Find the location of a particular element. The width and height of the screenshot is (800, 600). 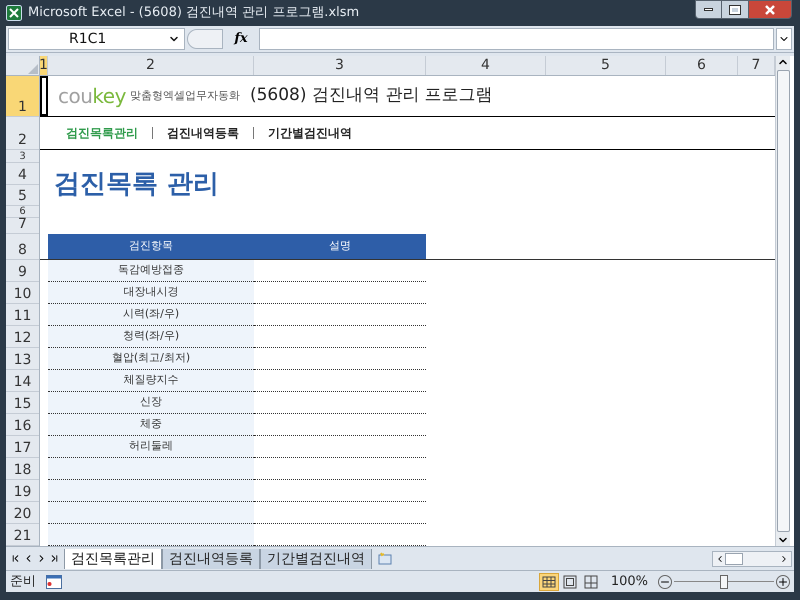

table-cell: 신장 is located at coordinates (151, 403).